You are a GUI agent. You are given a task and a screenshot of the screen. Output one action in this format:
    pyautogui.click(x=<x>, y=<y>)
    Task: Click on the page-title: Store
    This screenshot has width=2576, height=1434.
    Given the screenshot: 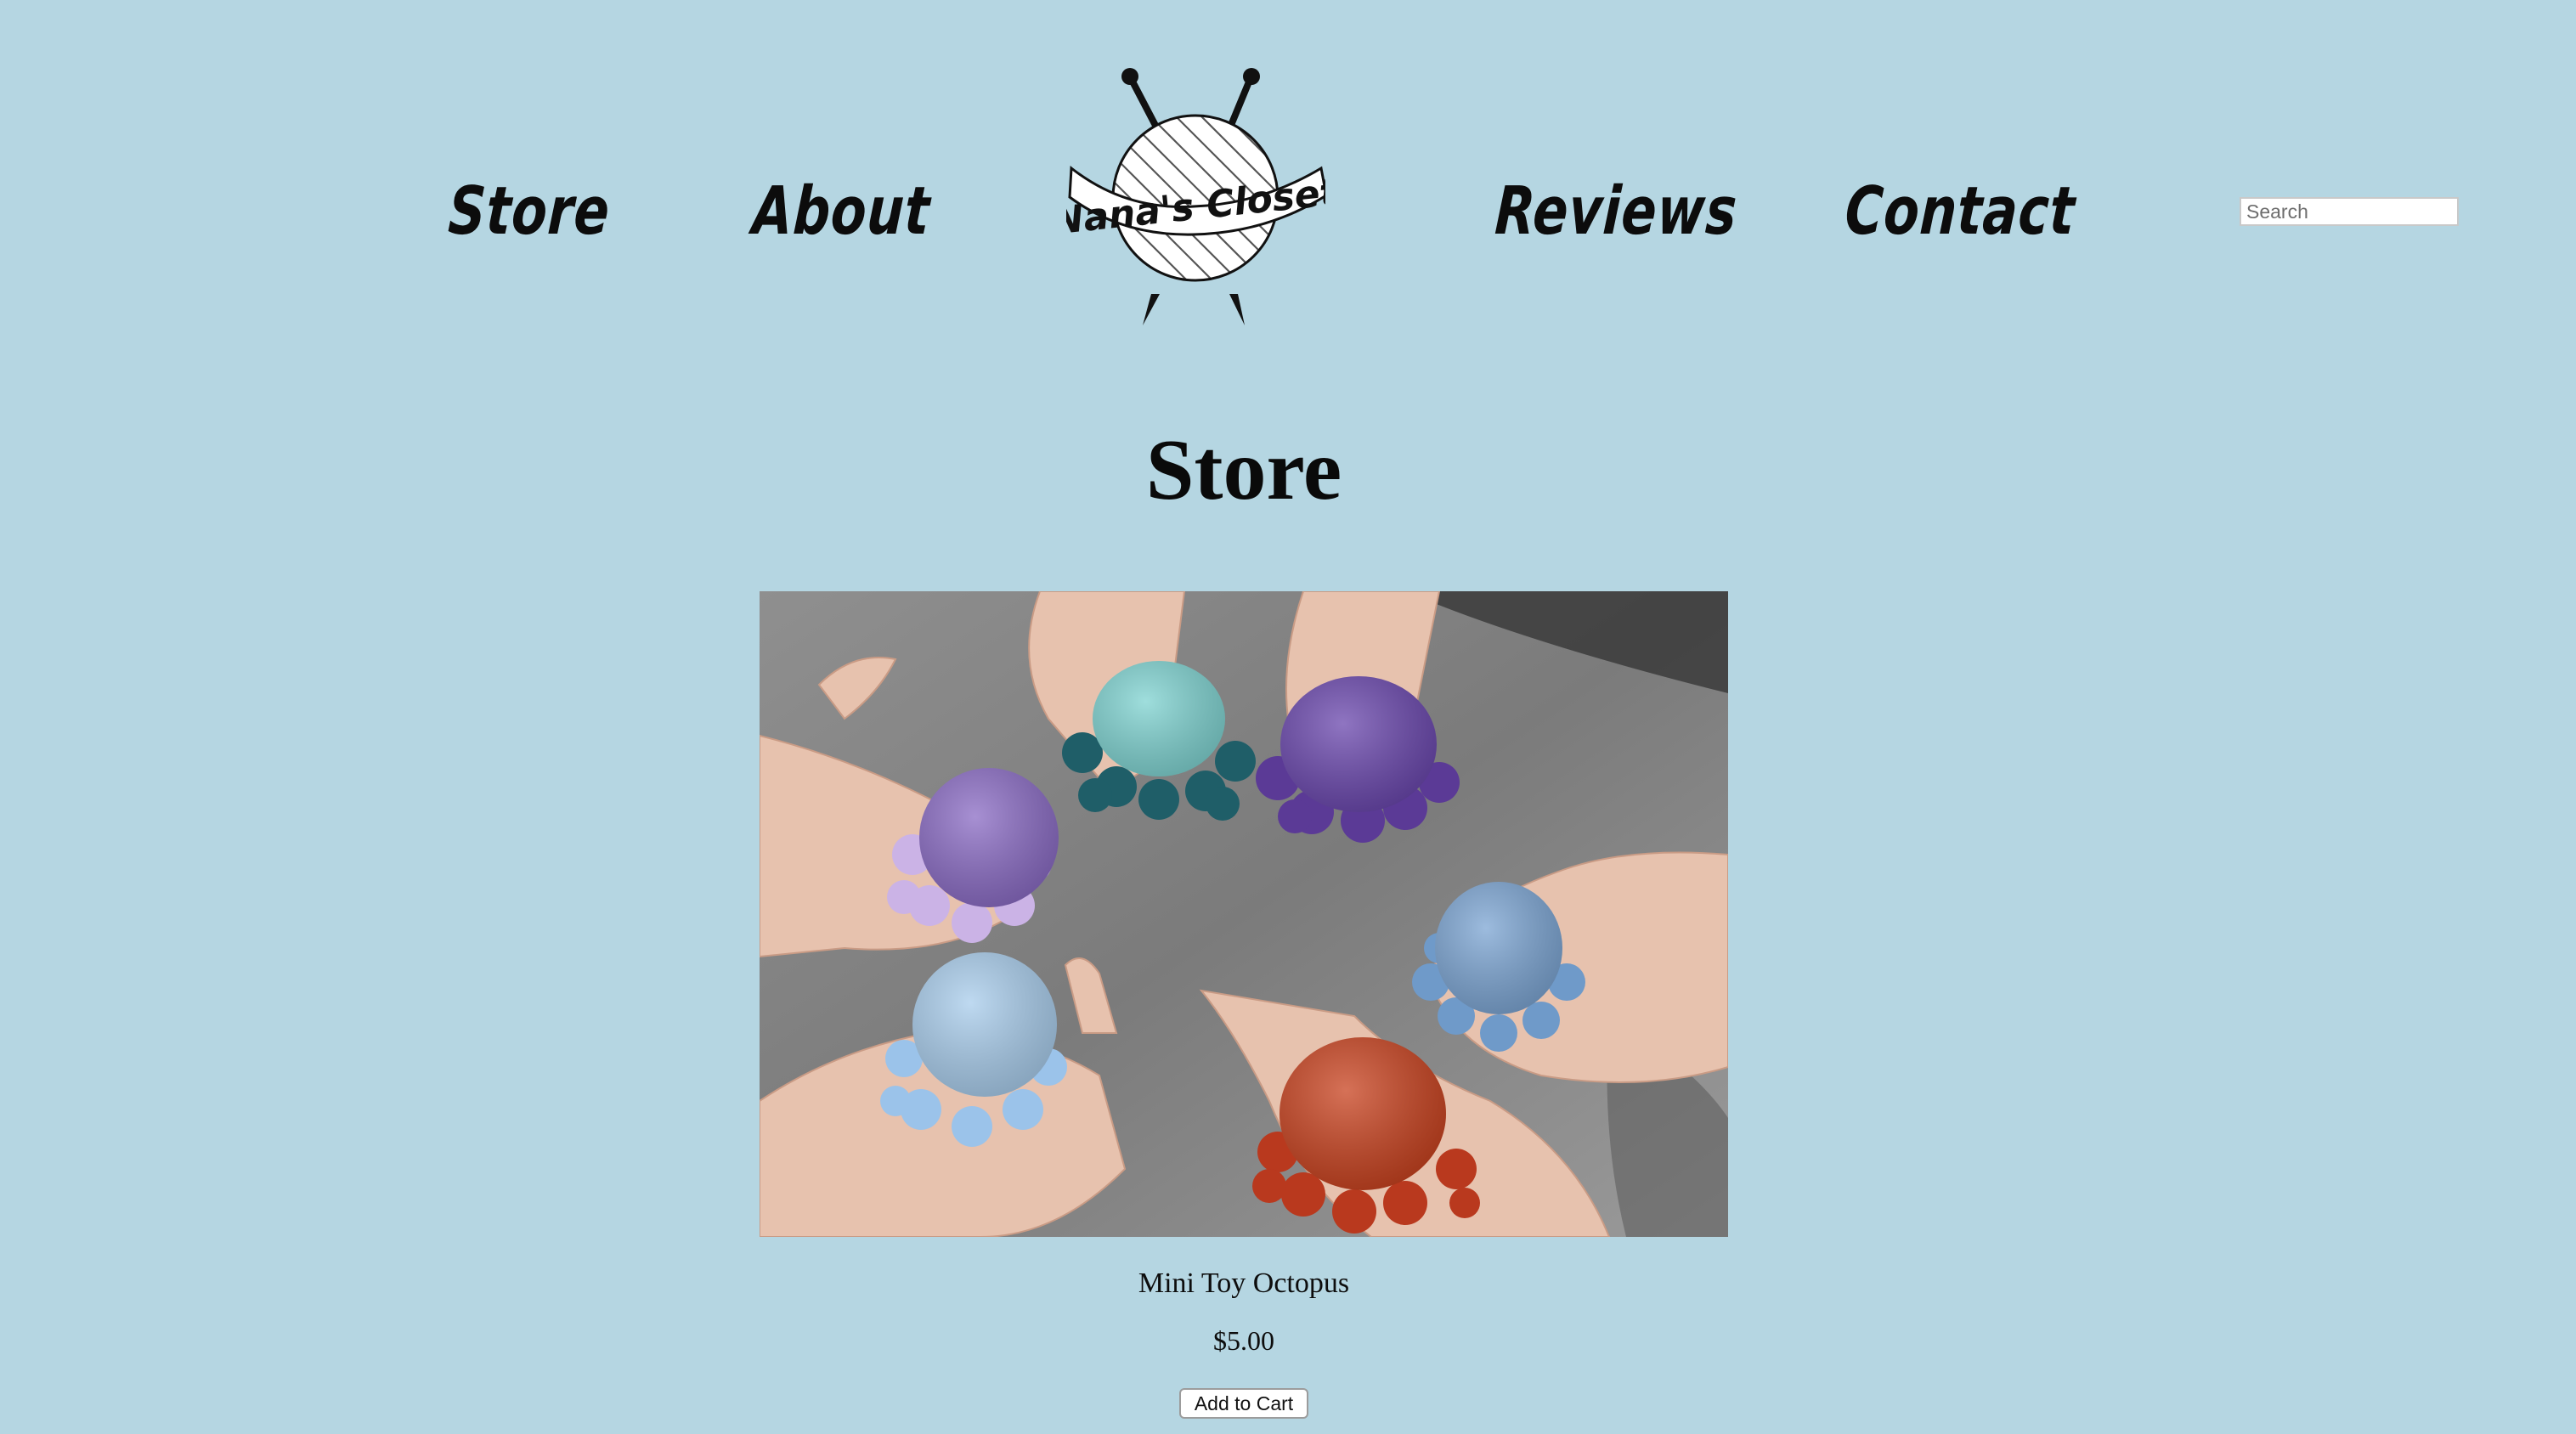 What is the action you would take?
    pyautogui.click(x=1243, y=470)
    